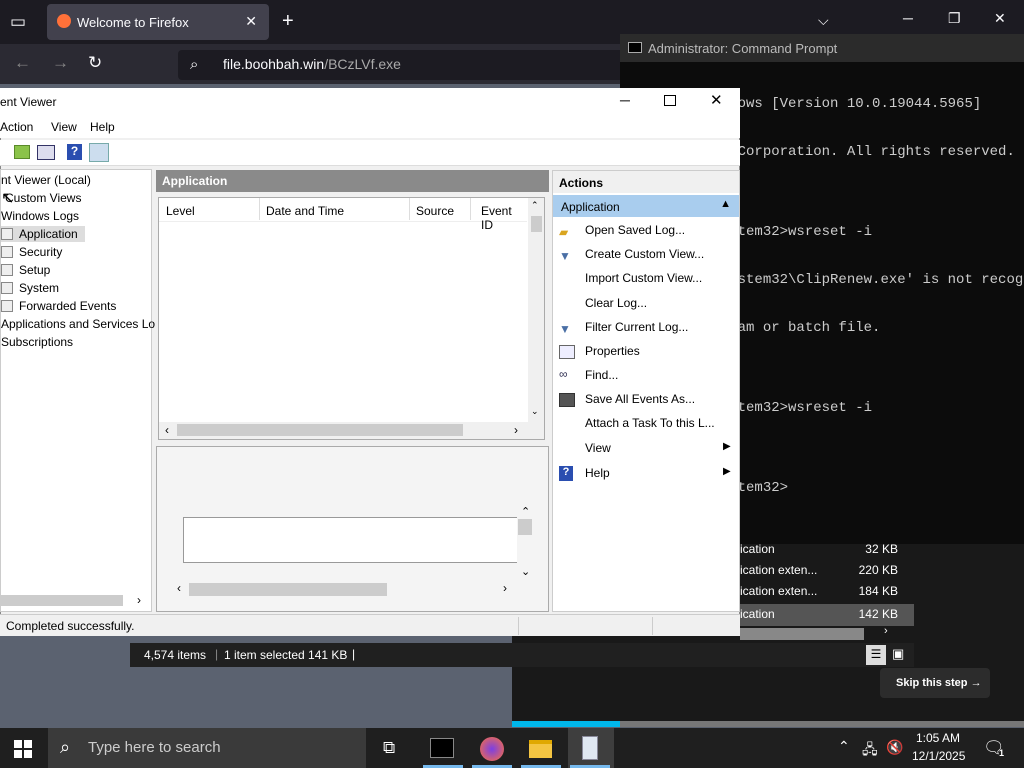 The width and height of the screenshot is (1024, 768). Describe the element at coordinates (612, 351) in the screenshot. I see `action-properties: Properties` at that location.